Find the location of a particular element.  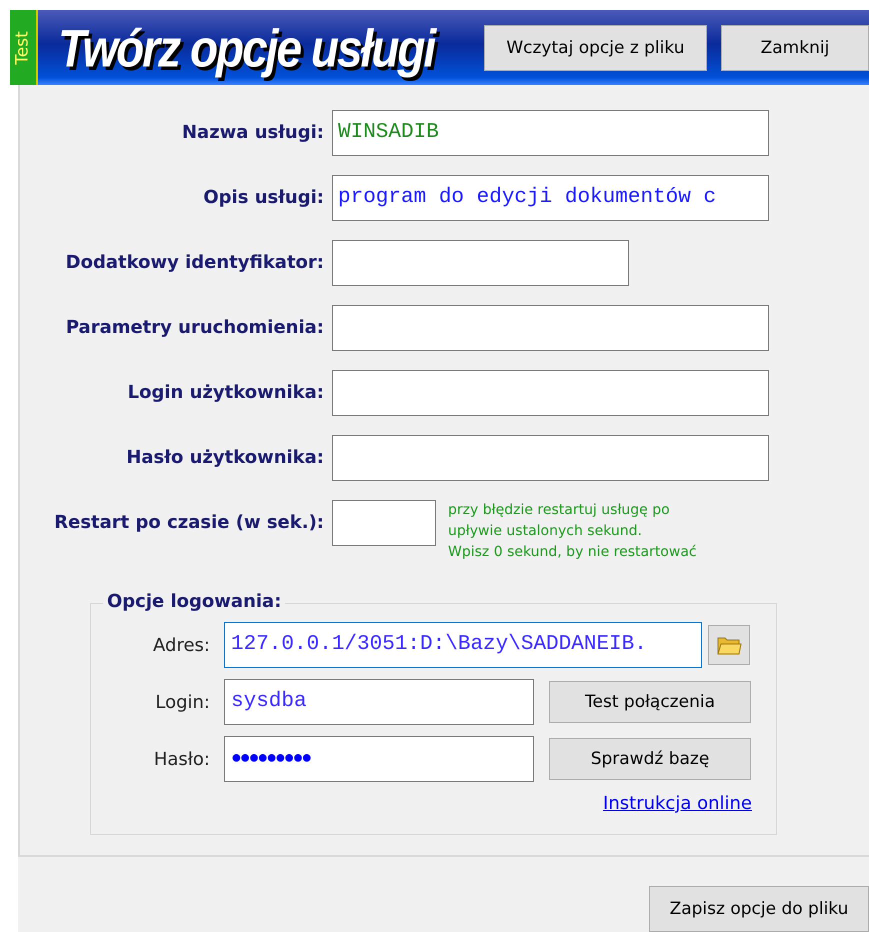

window-title: Twórz opcje usługi is located at coordinates (247, 47).